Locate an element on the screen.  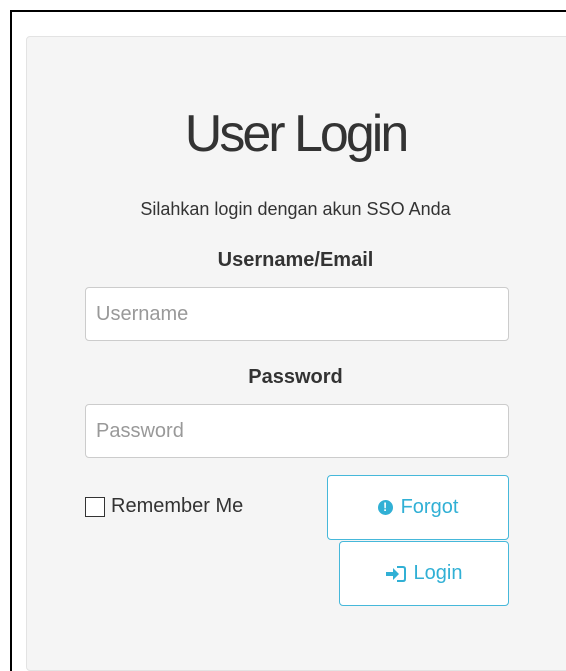
login-button: Login is located at coordinates (424, 573).